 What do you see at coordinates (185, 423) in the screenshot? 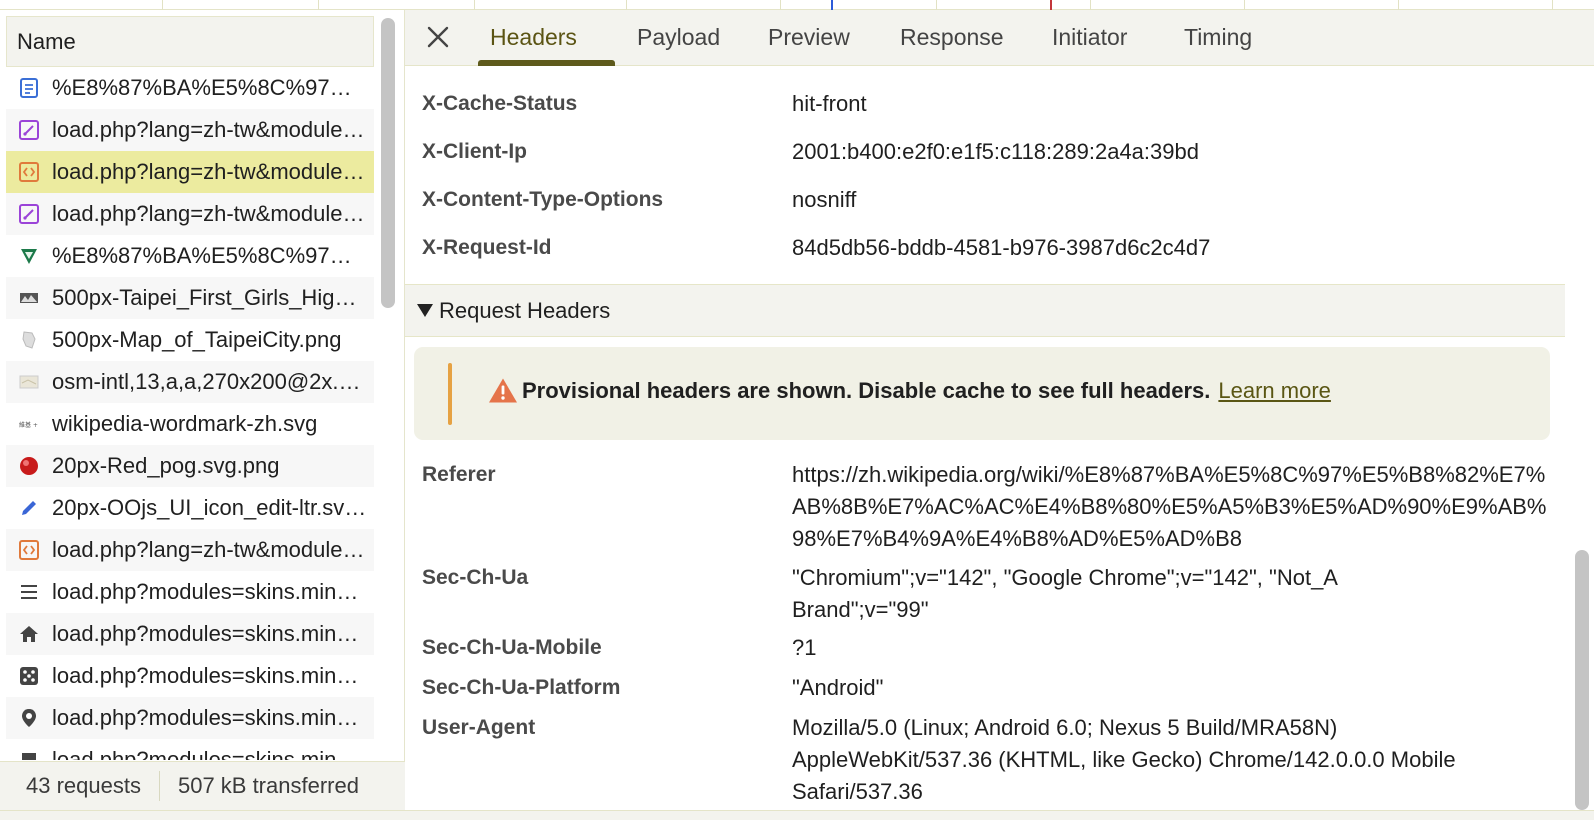
I see `request-name: wikipedia-wordmark-zh.svg` at bounding box center [185, 423].